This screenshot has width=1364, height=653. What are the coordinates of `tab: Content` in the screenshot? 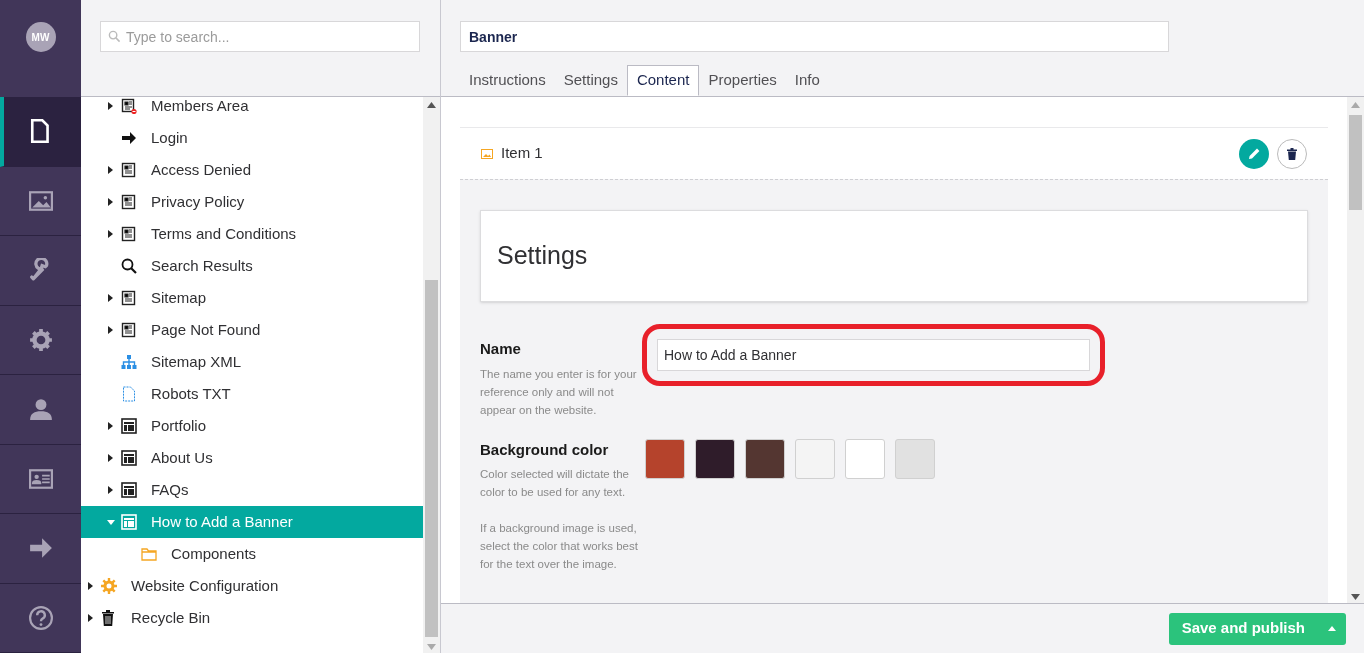 It's located at (663, 80).